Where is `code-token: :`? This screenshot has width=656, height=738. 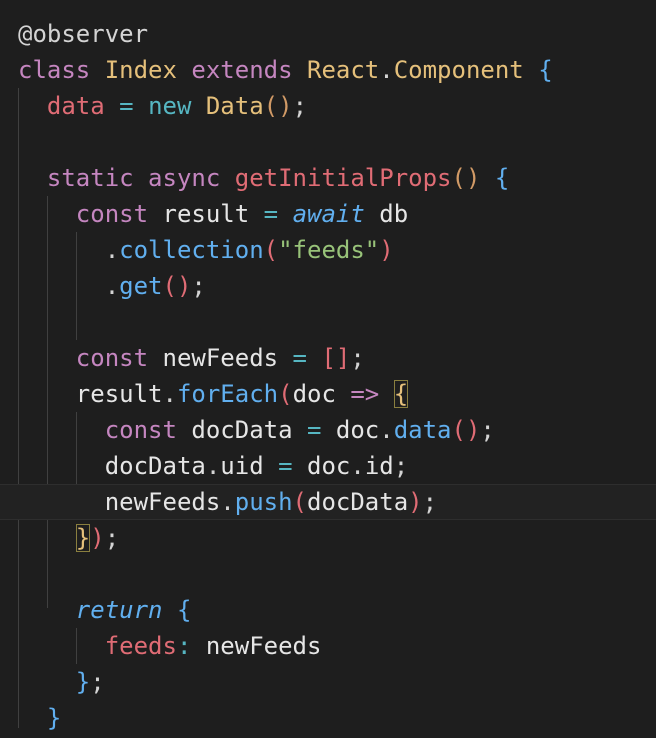 code-token: : is located at coordinates (191, 646).